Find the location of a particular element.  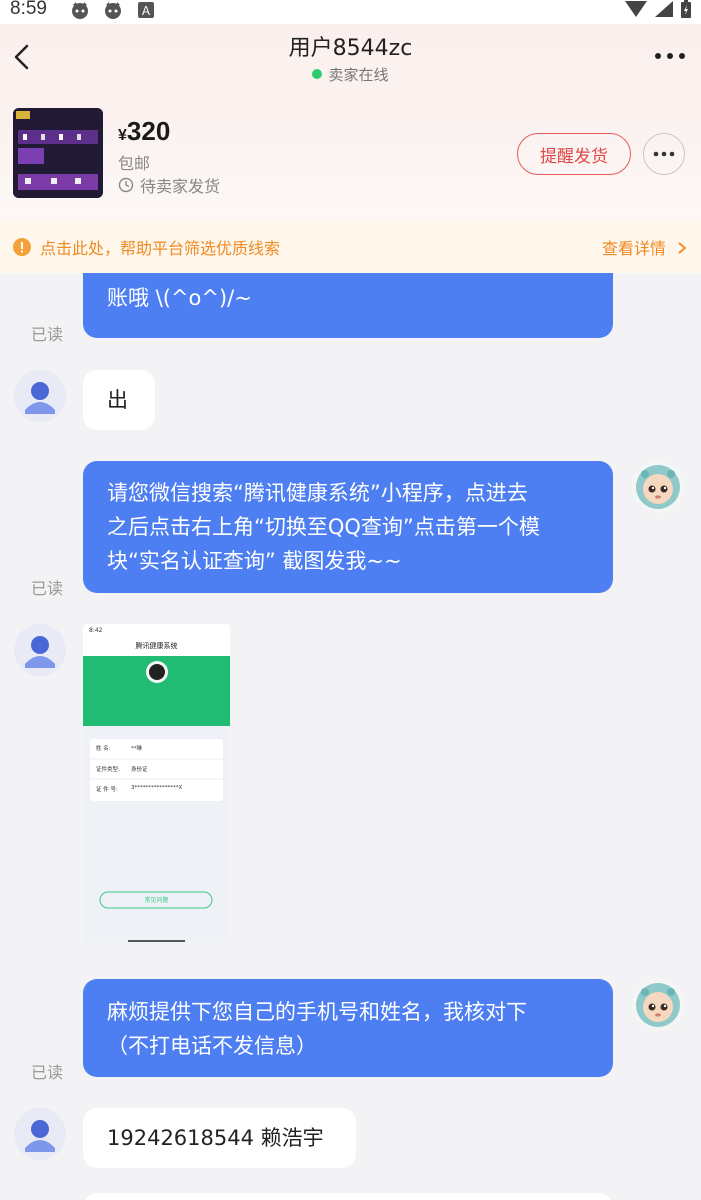

notification-a-icon: A is located at coordinates (146, 10).